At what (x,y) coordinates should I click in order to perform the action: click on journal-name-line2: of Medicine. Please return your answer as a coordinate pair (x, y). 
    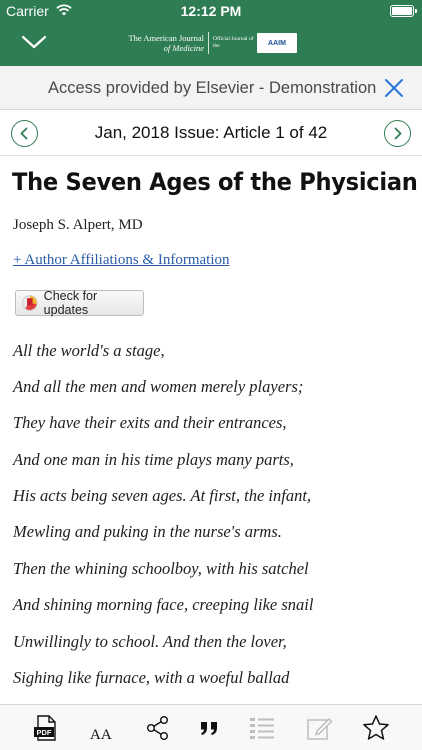
    Looking at the image, I should click on (183, 48).